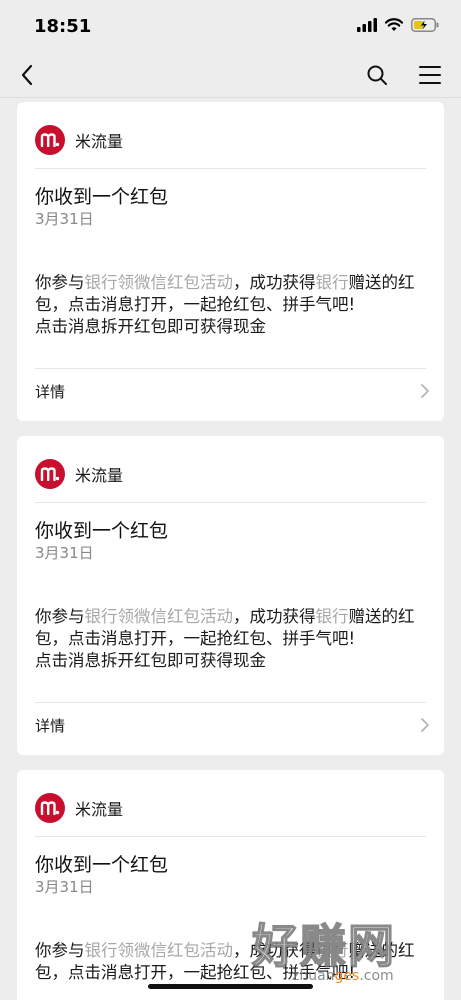 The width and height of the screenshot is (461, 1000). Describe the element at coordinates (230, 986) in the screenshot. I see `home-indicator` at that location.